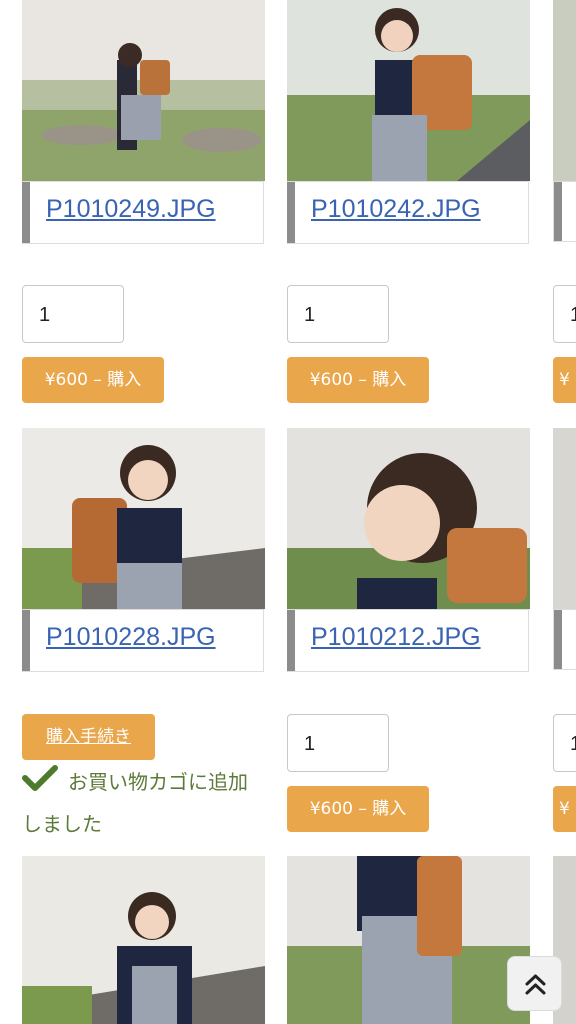 This screenshot has width=576, height=1024. I want to click on product-title-box: P1010249.JPG, so click(143, 212).